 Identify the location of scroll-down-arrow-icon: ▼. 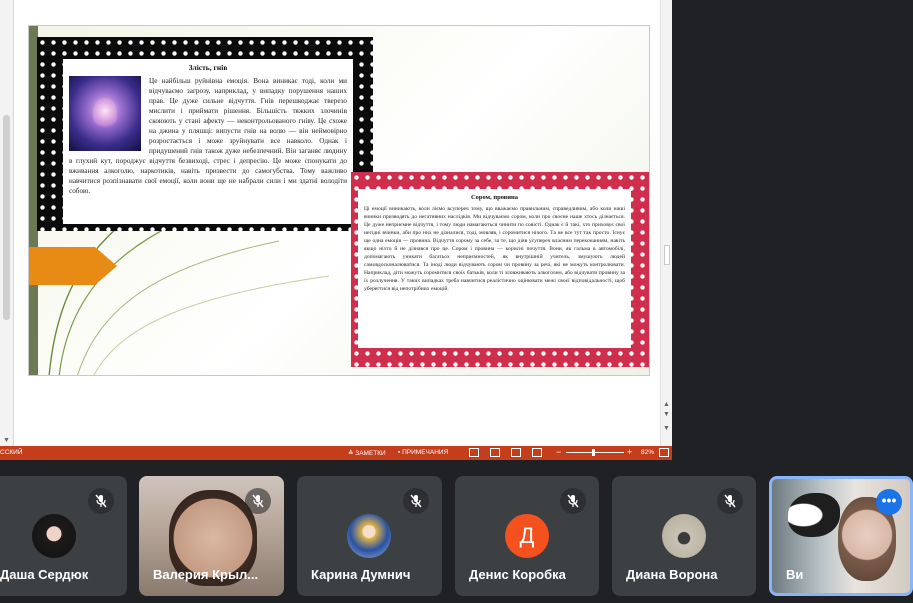
(6, 440).